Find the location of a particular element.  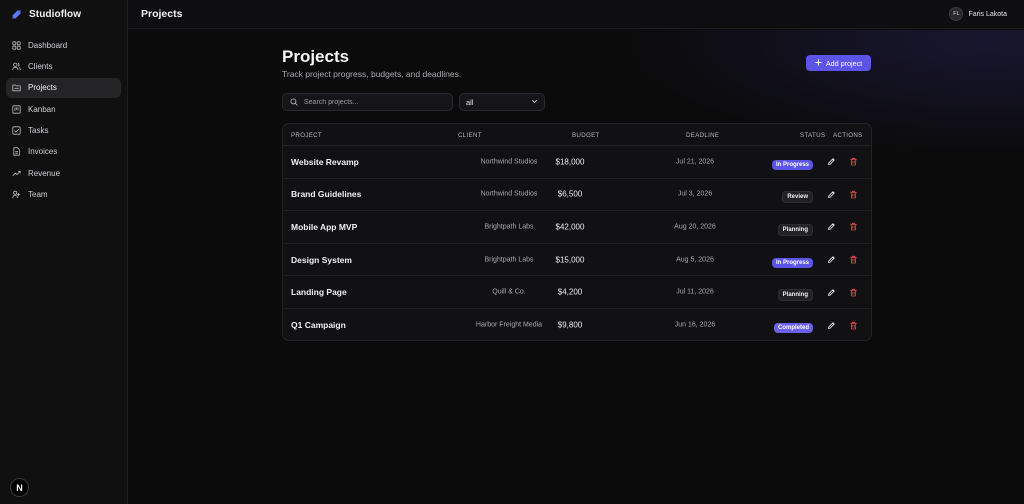

header-status: STATUS is located at coordinates (813, 135).